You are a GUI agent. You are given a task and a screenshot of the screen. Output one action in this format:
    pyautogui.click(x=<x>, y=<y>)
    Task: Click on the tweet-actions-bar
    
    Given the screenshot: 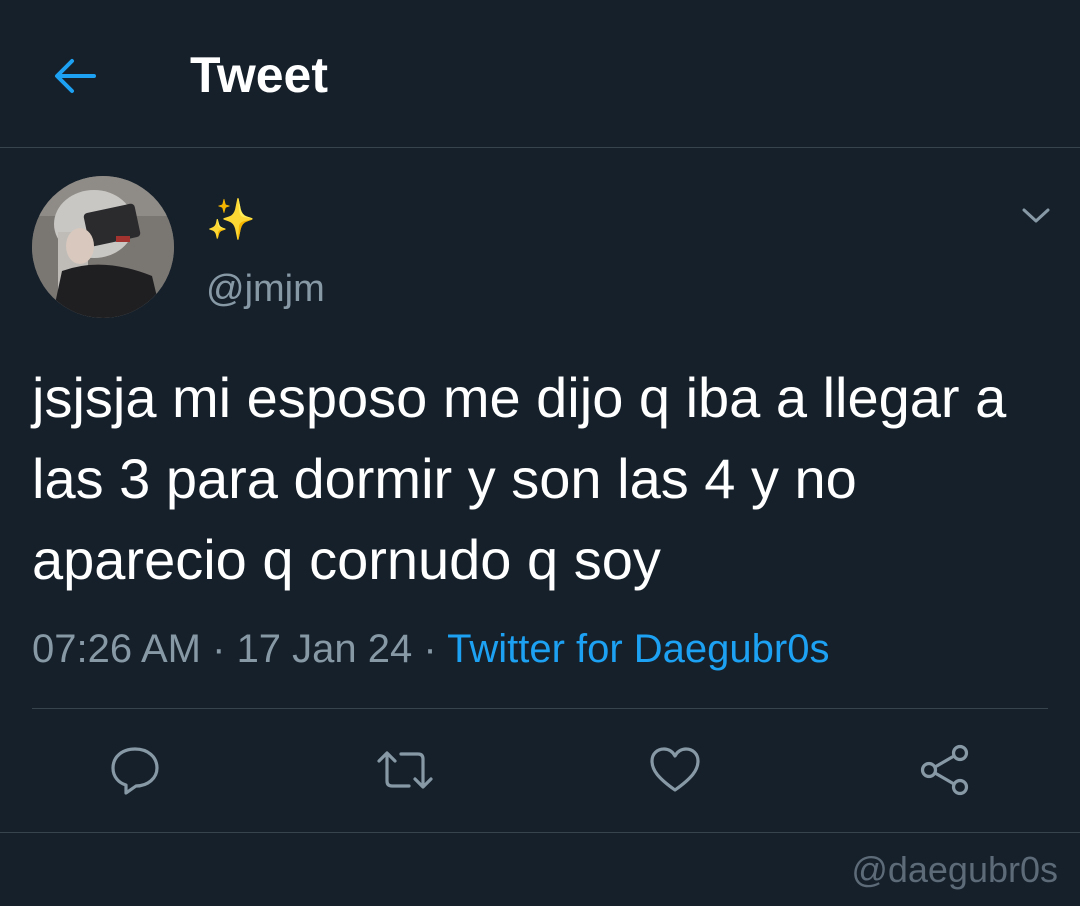 What is the action you would take?
    pyautogui.click(x=540, y=770)
    